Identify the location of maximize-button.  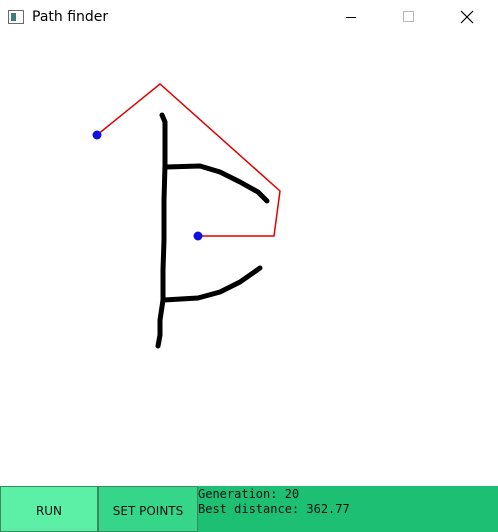
(409, 17).